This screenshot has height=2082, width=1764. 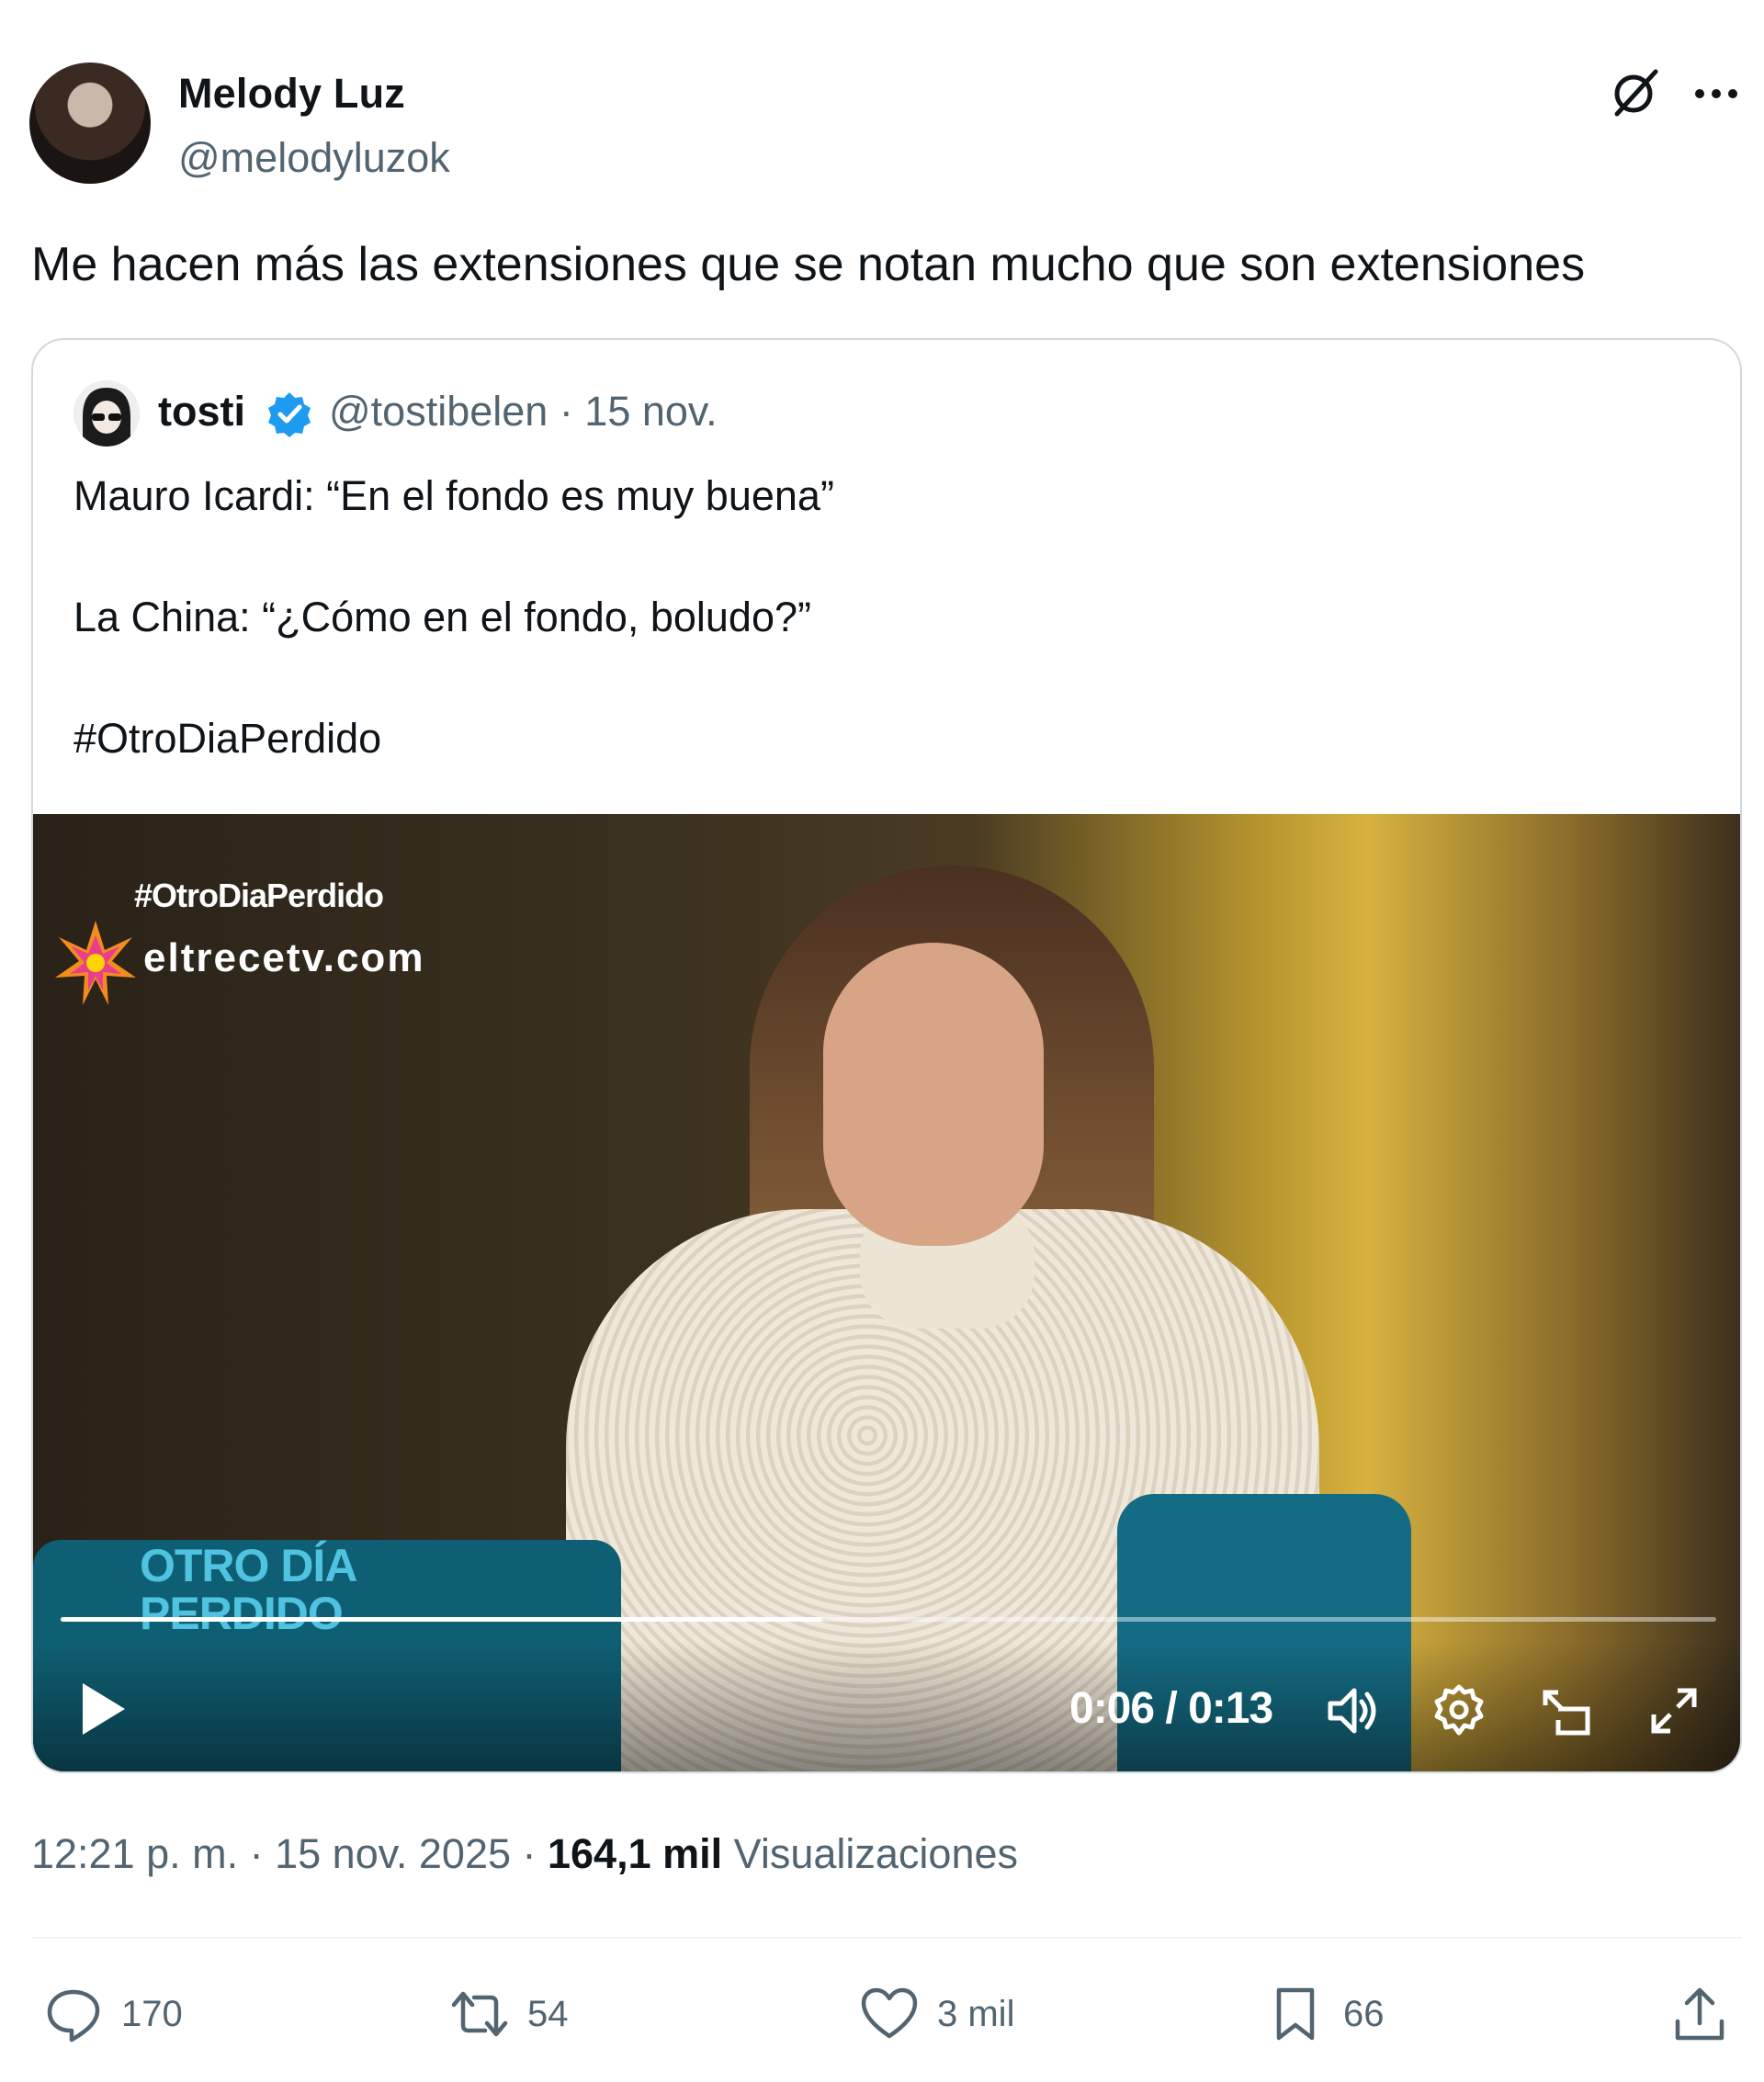 I want to click on quoted-text-line-1: Mauro Icardi: “En el fondo es muy buena”, so click(x=454, y=496).